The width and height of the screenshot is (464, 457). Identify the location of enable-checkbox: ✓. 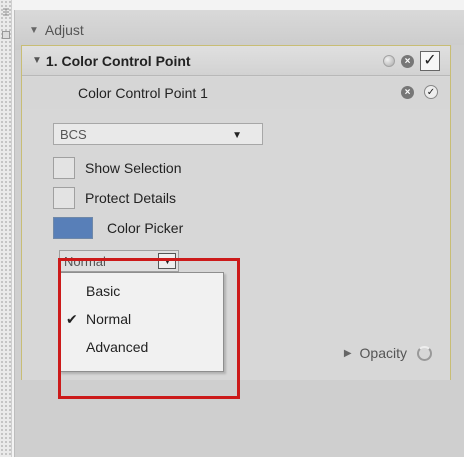
(430, 61).